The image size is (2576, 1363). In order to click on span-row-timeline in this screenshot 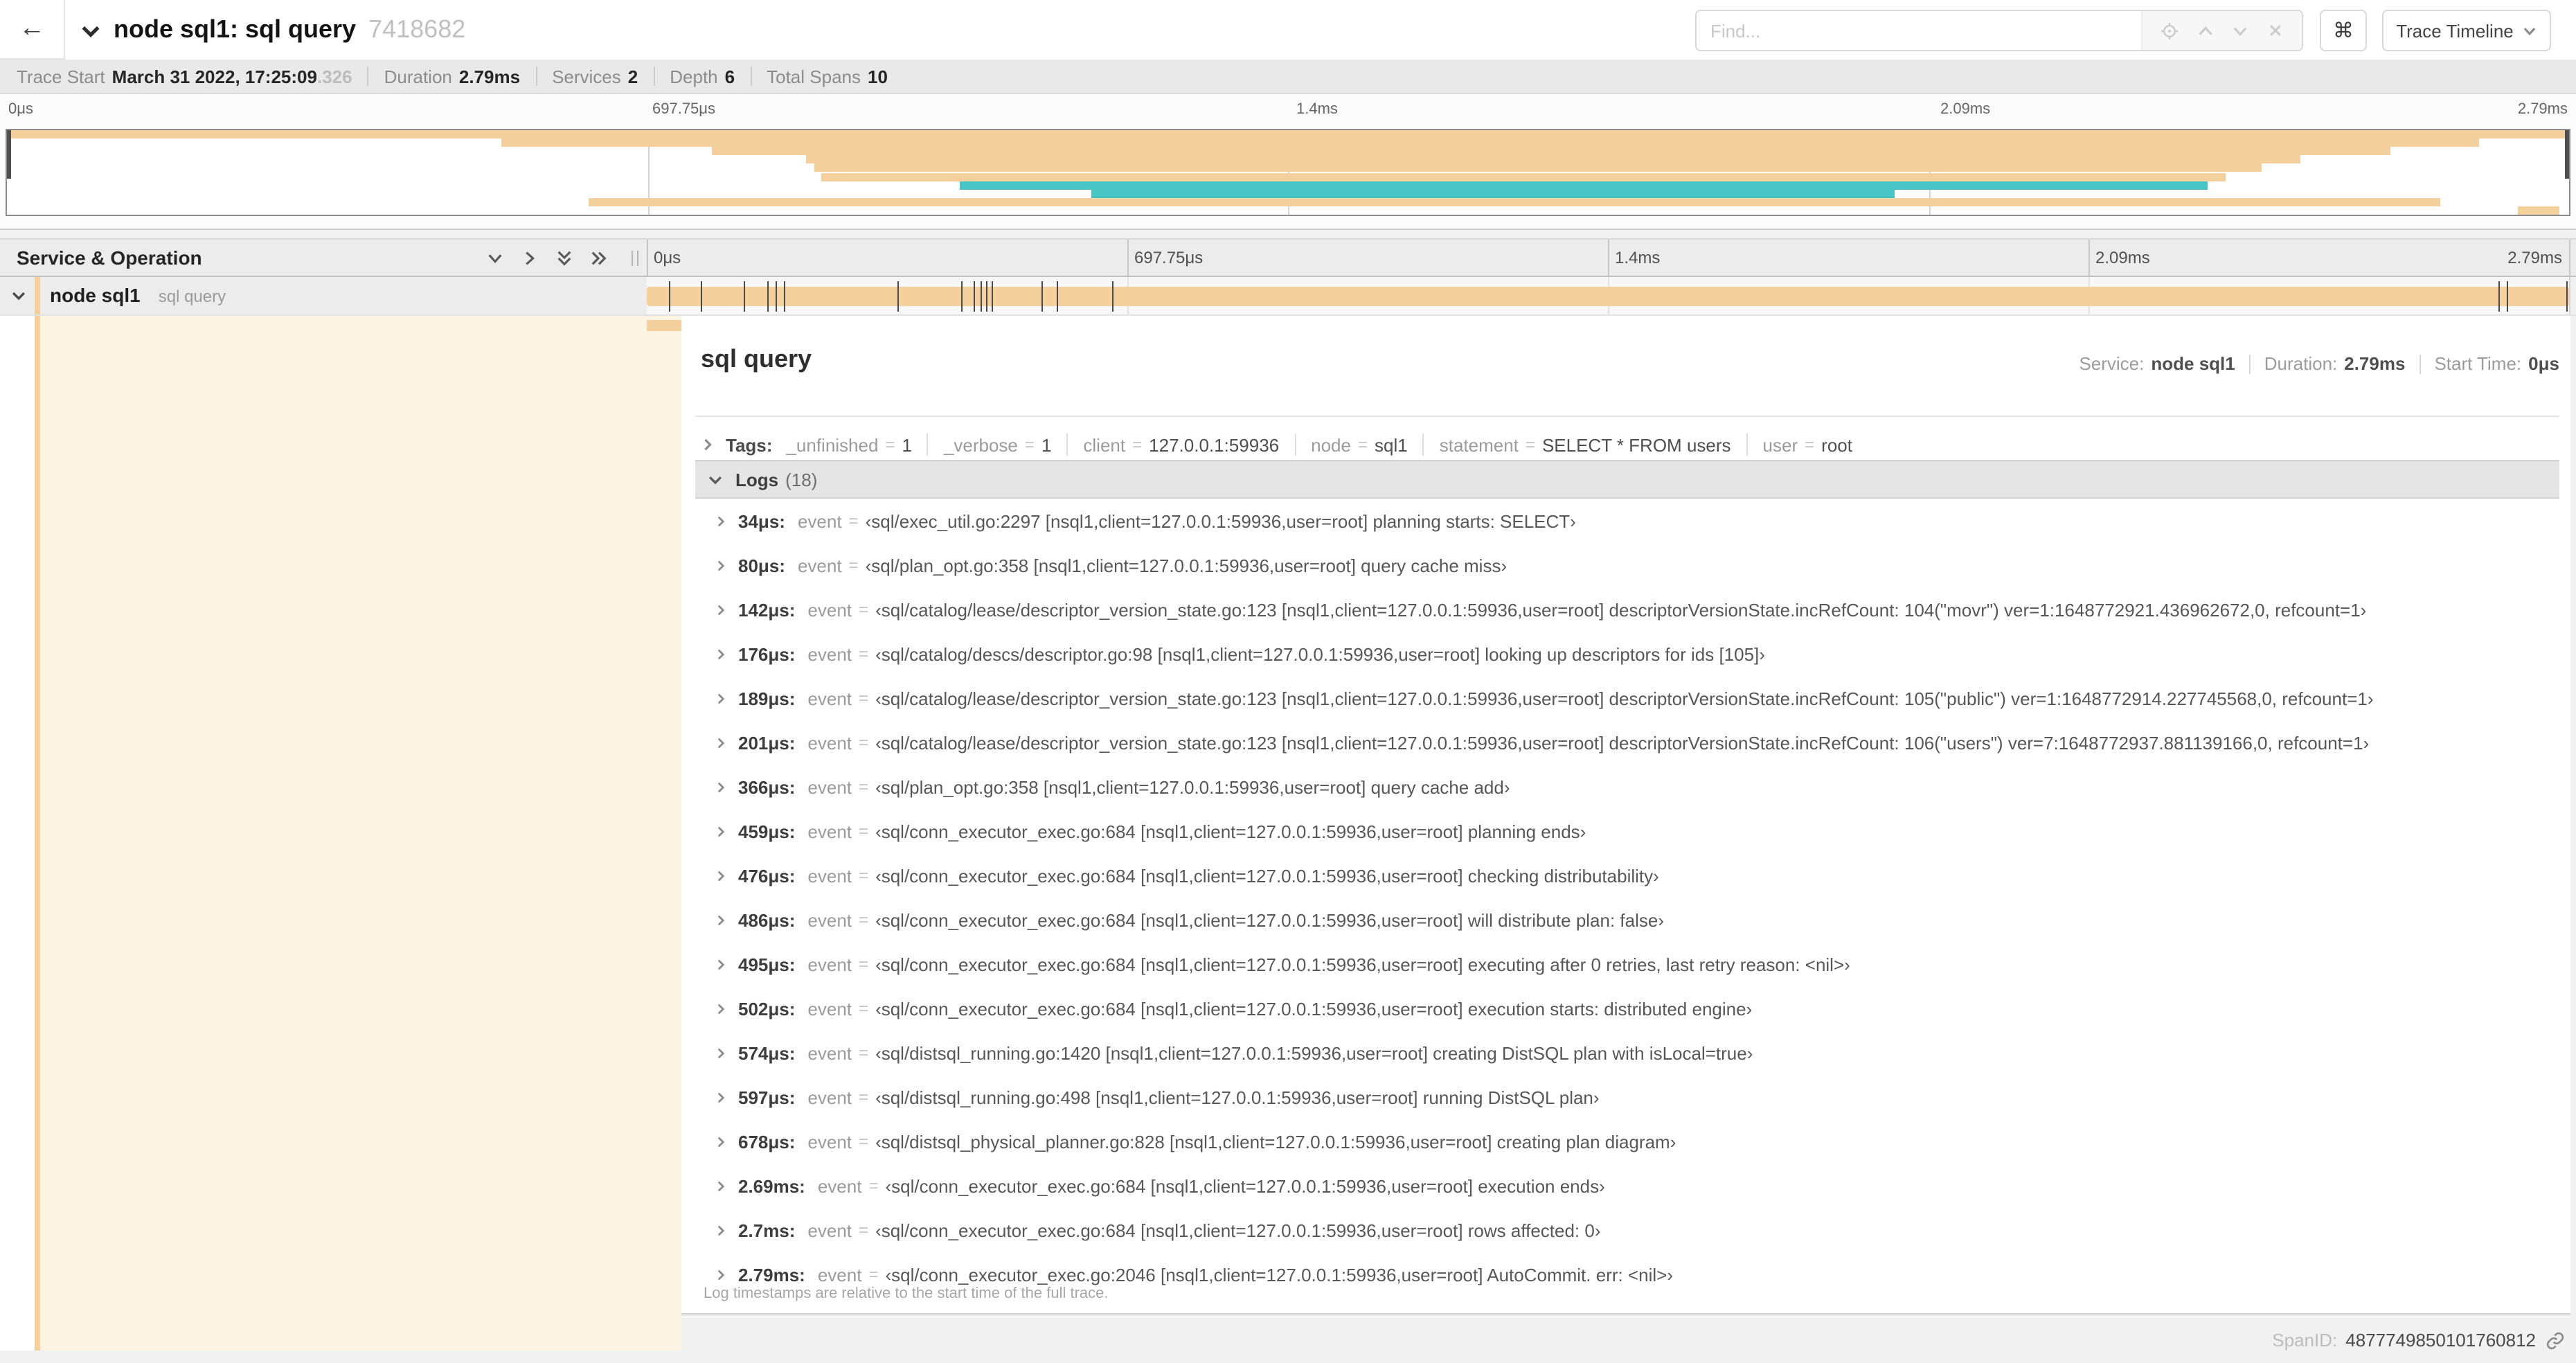, I will do `click(1608, 295)`.